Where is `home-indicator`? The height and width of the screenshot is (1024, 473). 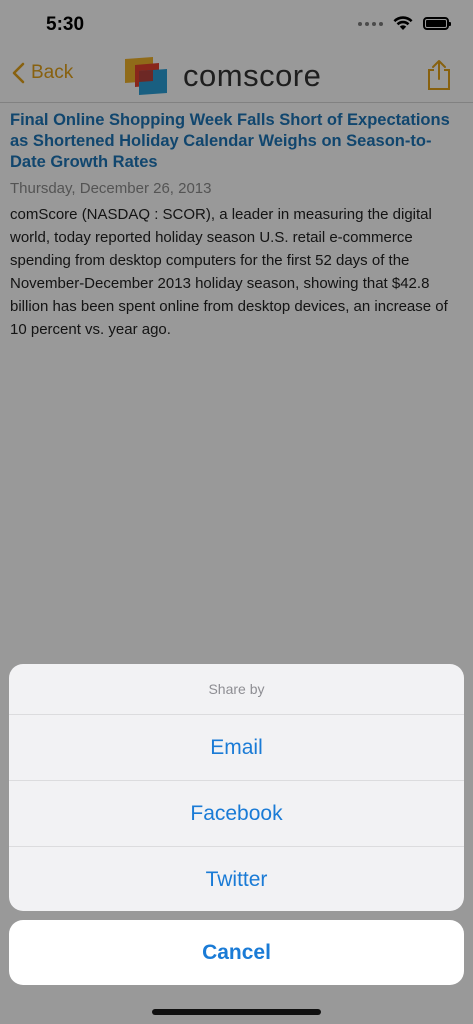 home-indicator is located at coordinates (236, 1012).